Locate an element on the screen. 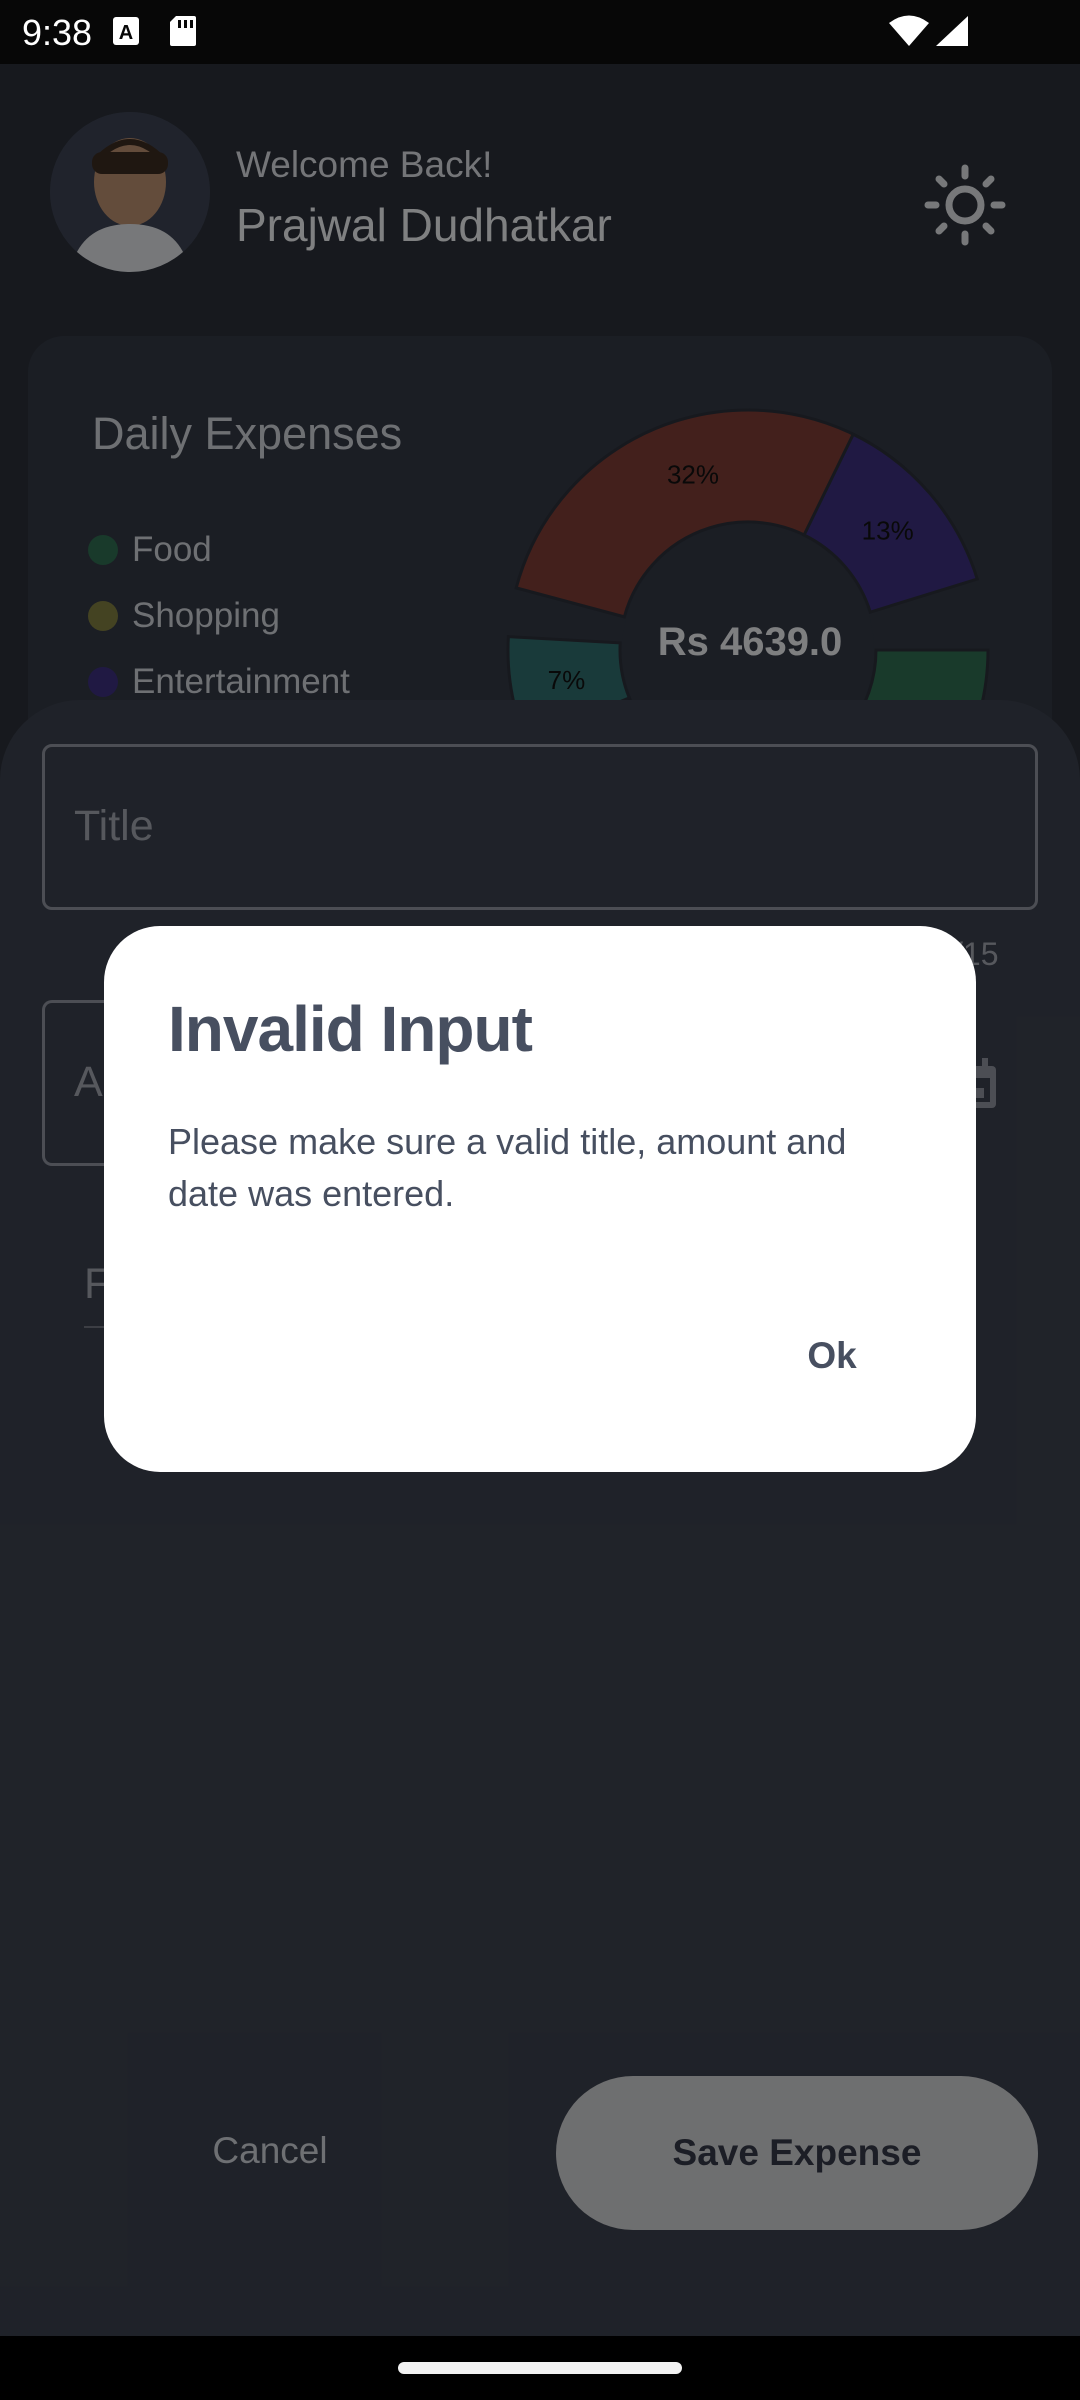  keyboard-a-icon: A is located at coordinates (126, 31).